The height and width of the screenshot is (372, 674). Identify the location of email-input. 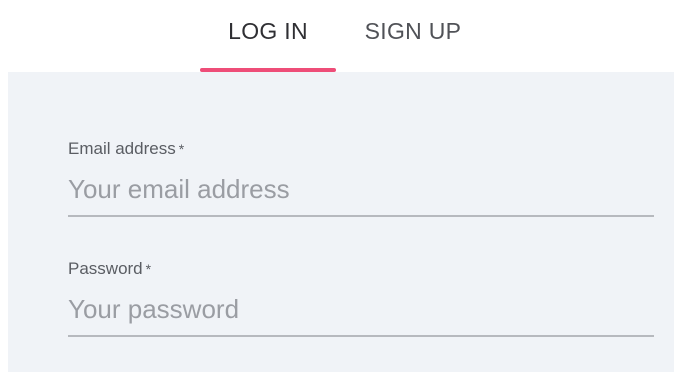
(361, 195).